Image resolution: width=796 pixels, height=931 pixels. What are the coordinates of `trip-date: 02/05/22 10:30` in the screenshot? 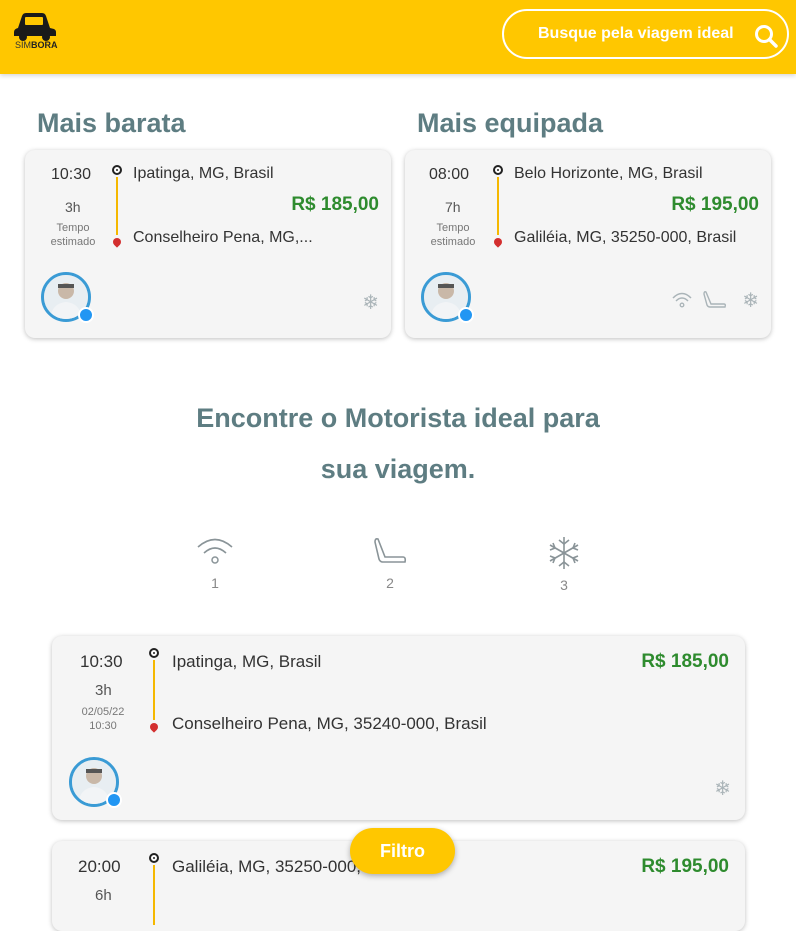 It's located at (103, 719).